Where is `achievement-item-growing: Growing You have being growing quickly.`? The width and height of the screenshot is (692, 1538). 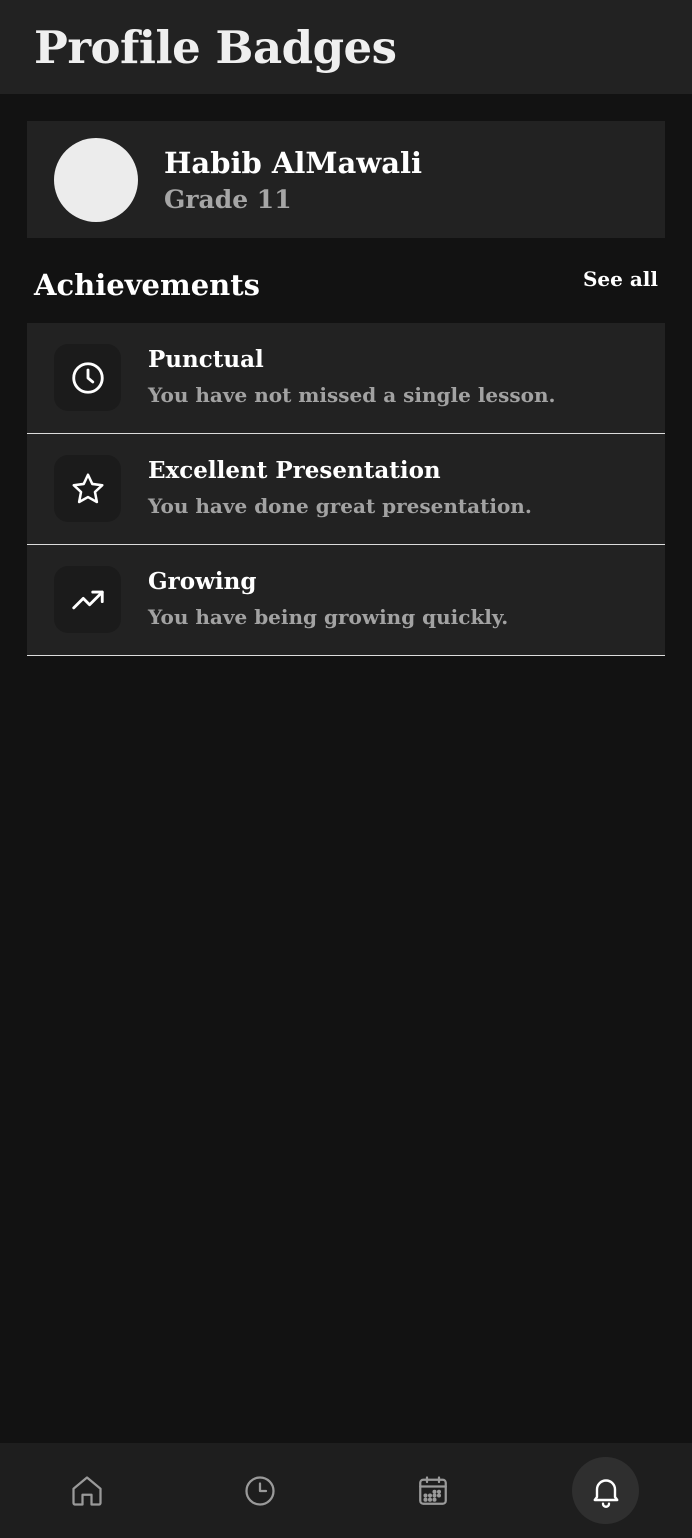 achievement-item-growing: Growing You have being growing quickly. is located at coordinates (346, 600).